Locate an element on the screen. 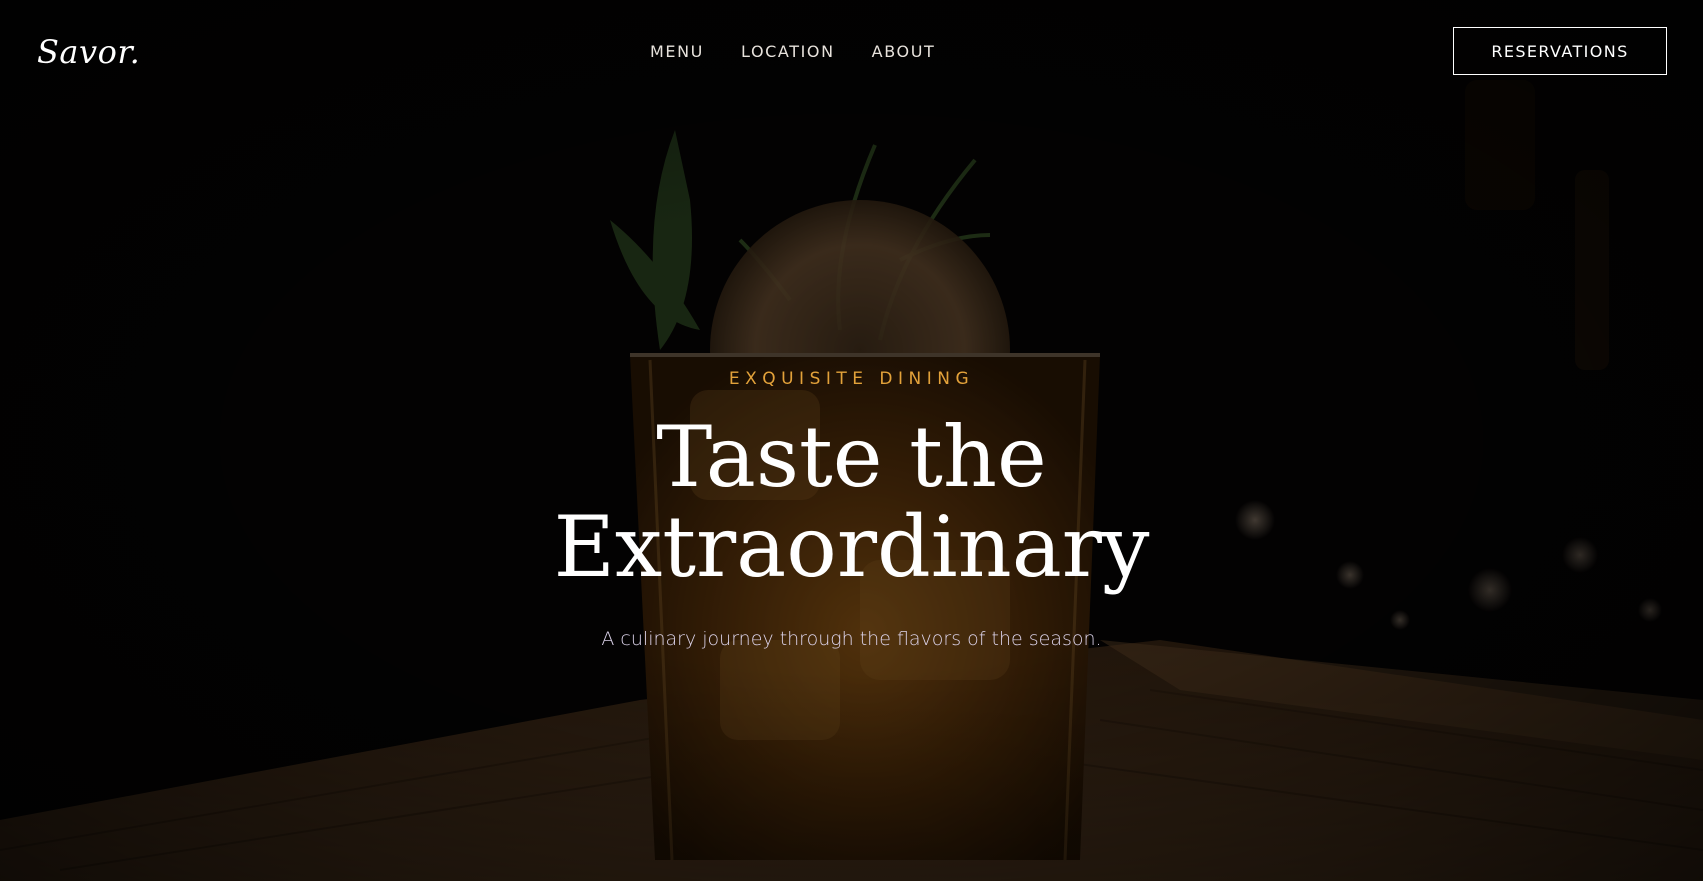  nav-link-location: LOCATION is located at coordinates (788, 52).